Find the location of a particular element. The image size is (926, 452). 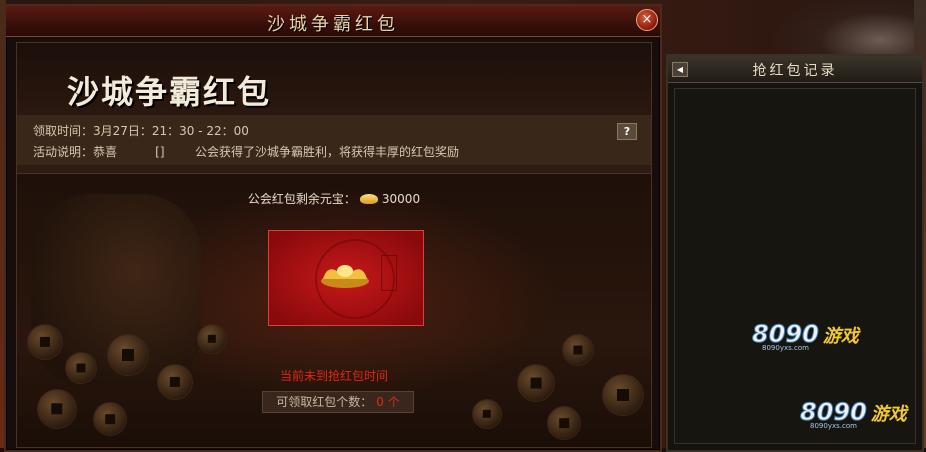

claimable-count: 可领取红包个数： 0 个 is located at coordinates (338, 402).